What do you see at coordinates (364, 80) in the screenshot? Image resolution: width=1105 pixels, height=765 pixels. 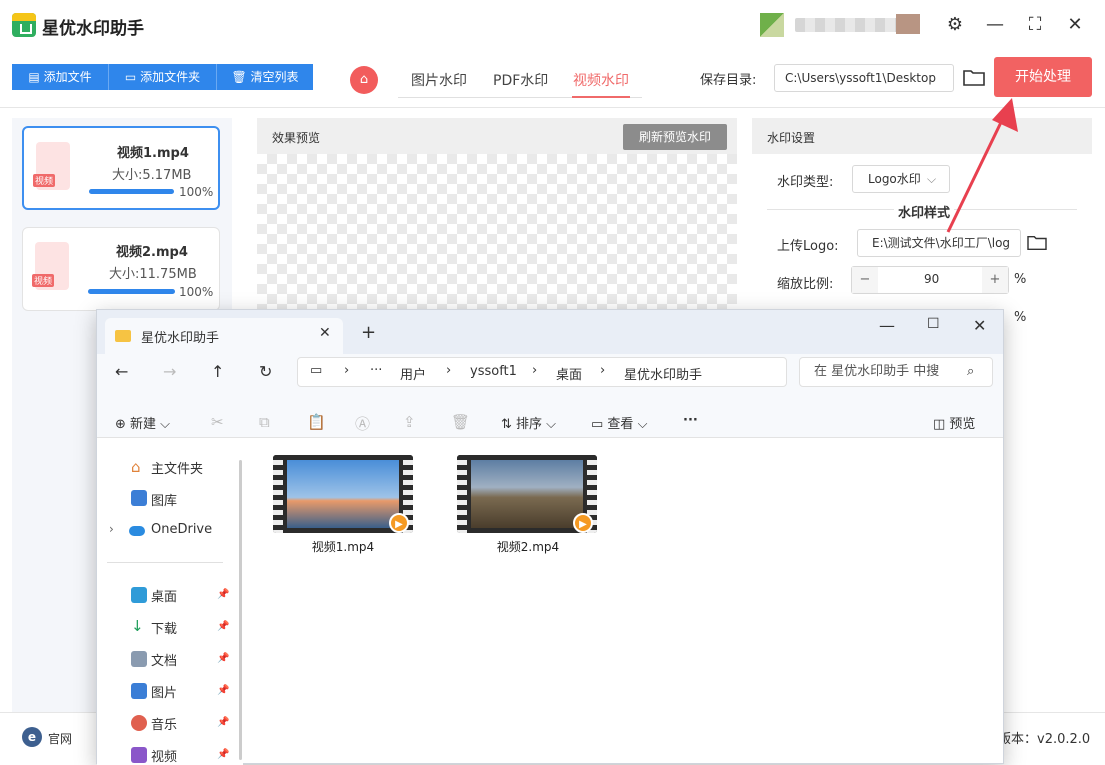 I see `home-icon: ⌂` at bounding box center [364, 80].